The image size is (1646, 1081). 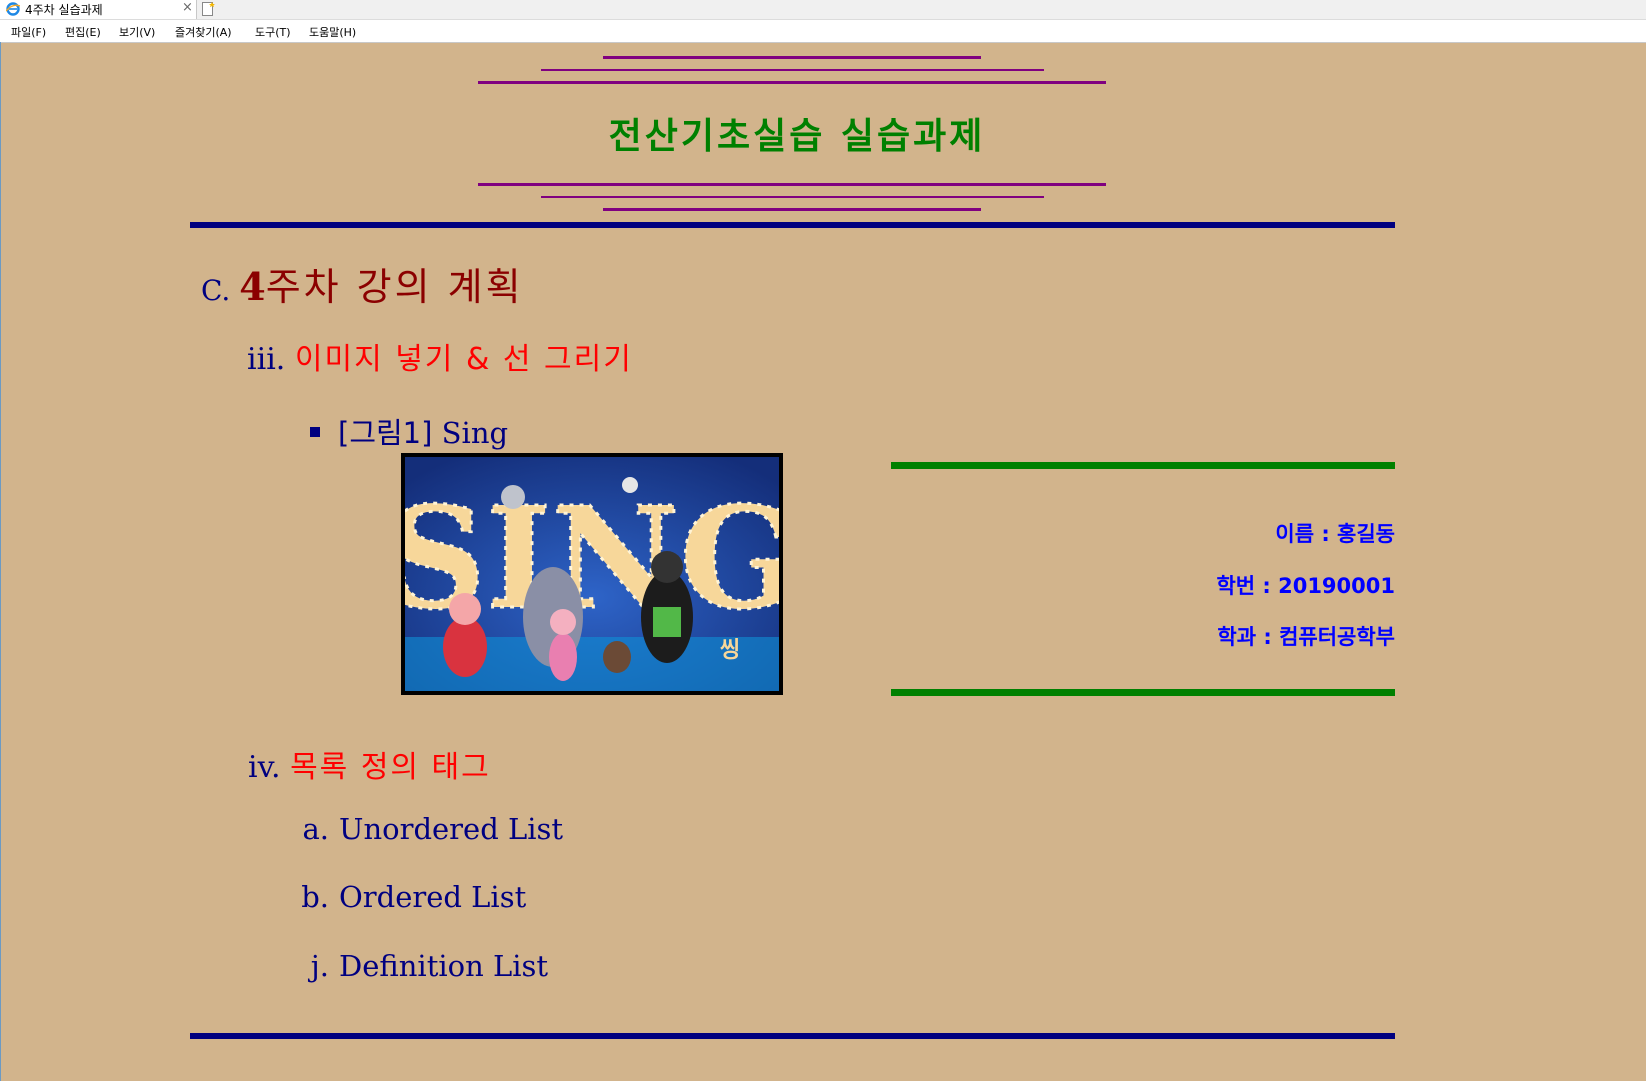 I want to click on list-label: j., so click(x=319, y=966).